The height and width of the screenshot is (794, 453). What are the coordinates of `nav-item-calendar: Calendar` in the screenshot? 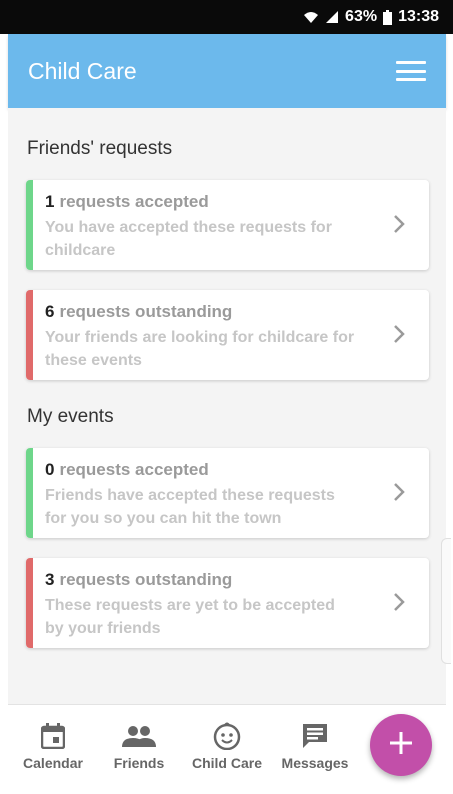 It's located at (53, 745).